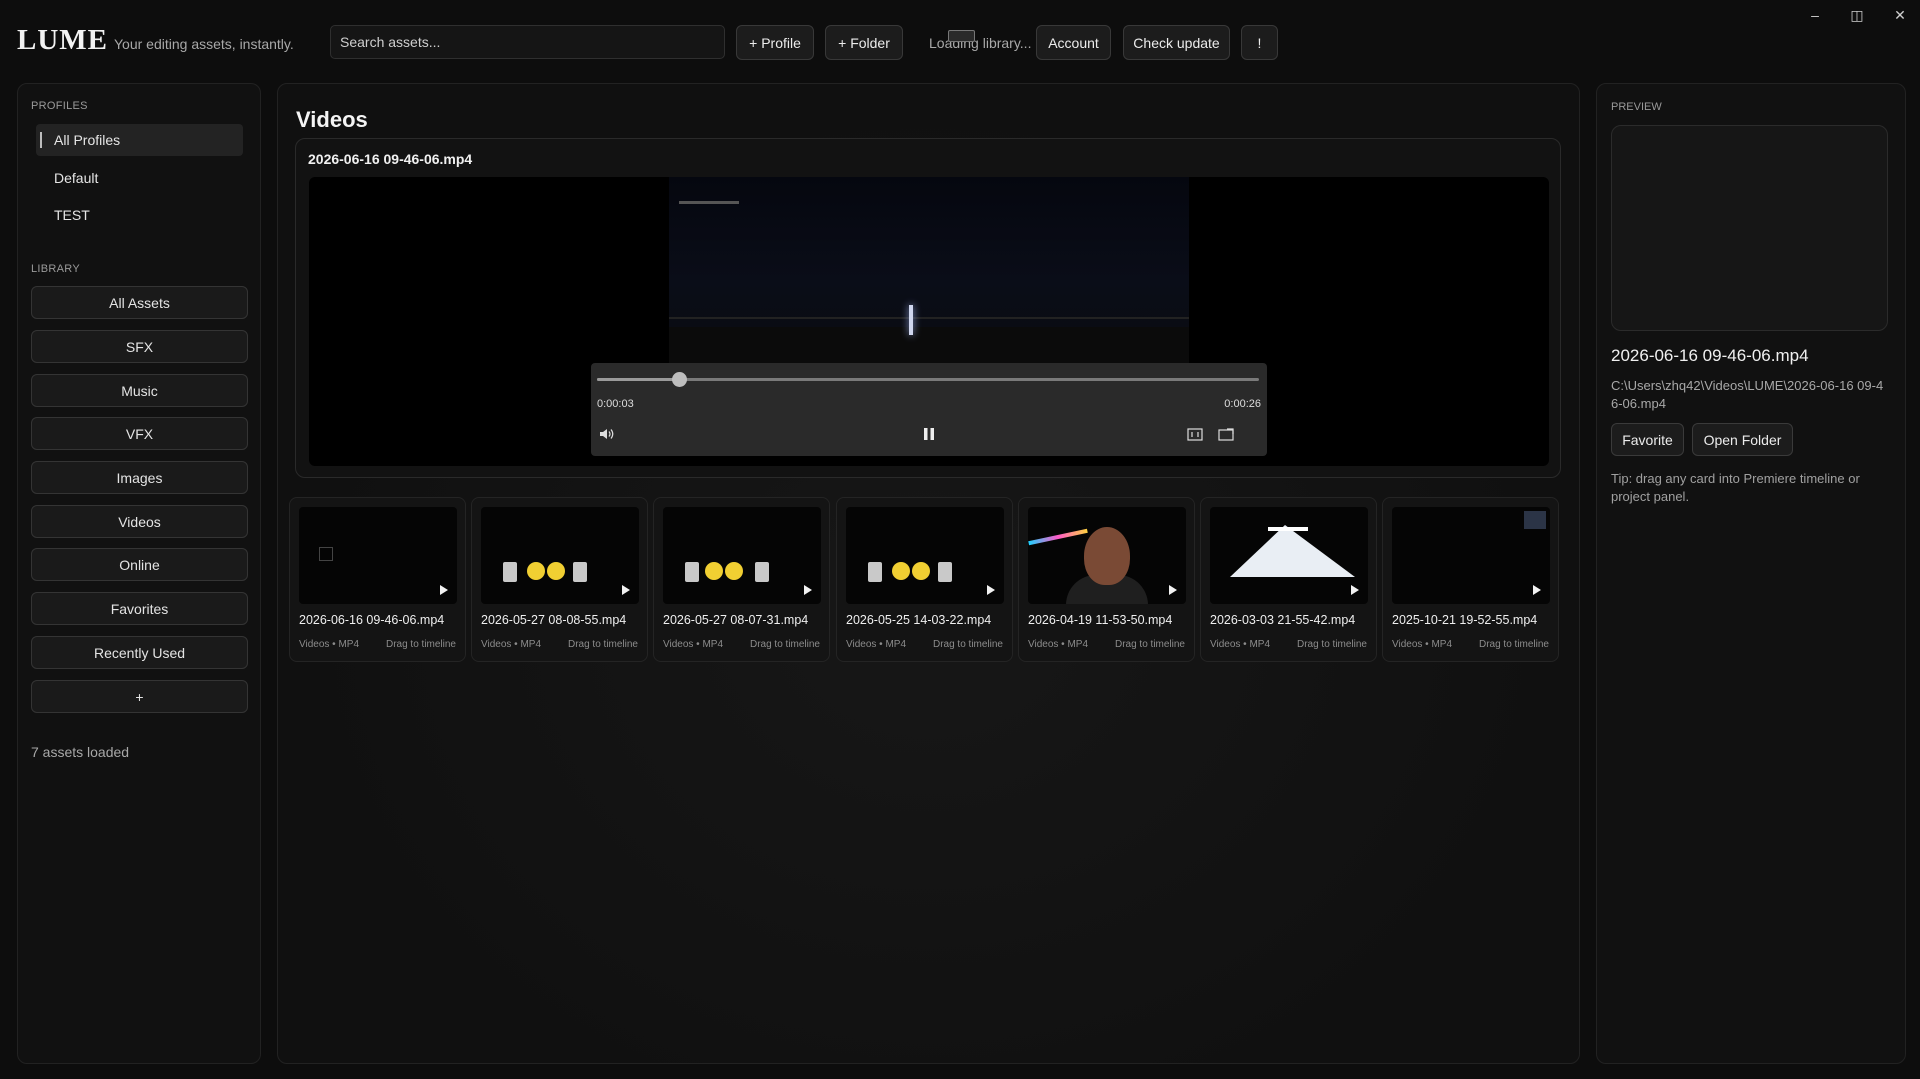 The height and width of the screenshot is (1079, 1920). Describe the element at coordinates (139, 696) in the screenshot. I see `add-library-button: +` at that location.